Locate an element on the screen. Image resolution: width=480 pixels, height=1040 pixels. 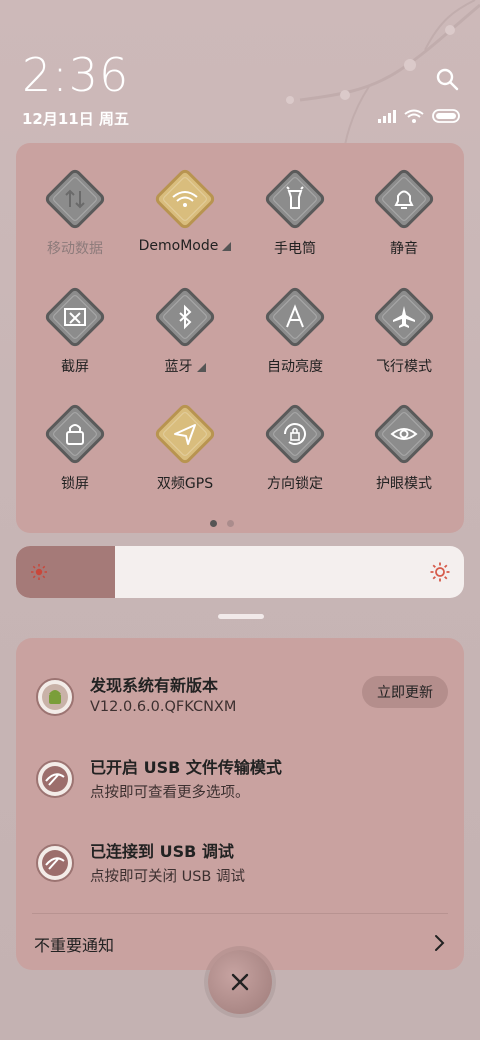
divider is located at coordinates (240, 913).